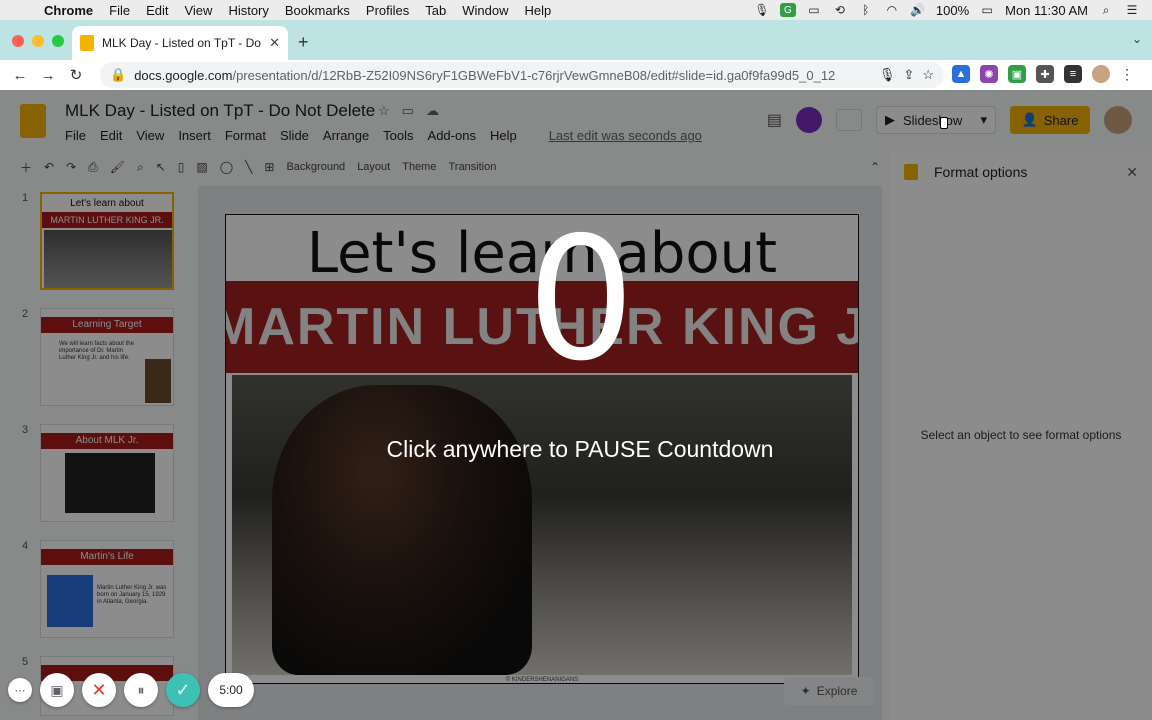 This screenshot has width=1152, height=720. I want to click on new-tab-icon: +, so click(303, 42).